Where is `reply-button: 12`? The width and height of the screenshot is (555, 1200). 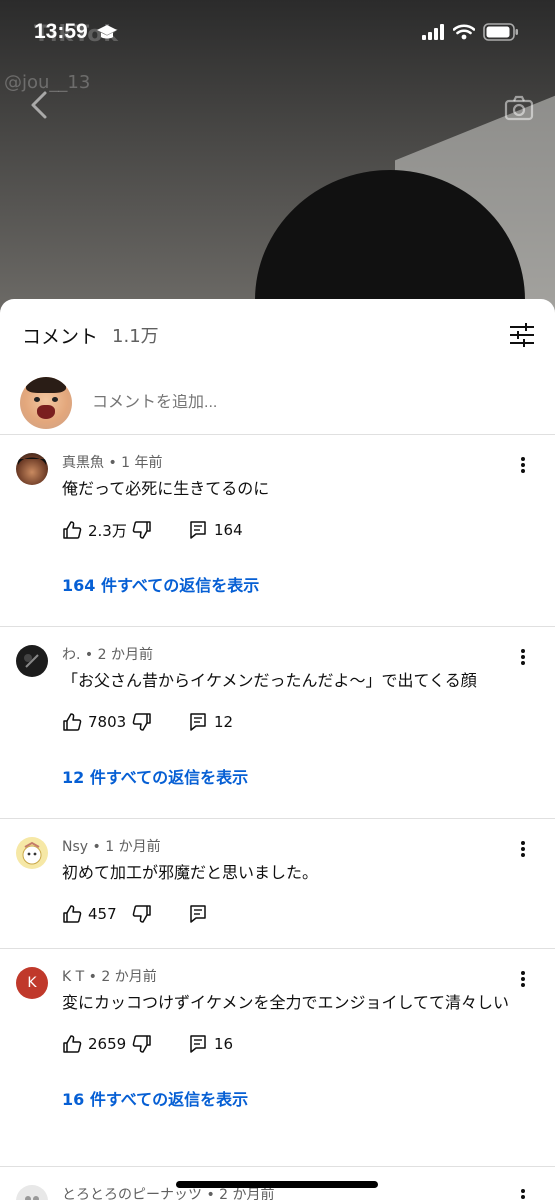 reply-button: 12 is located at coordinates (210, 722).